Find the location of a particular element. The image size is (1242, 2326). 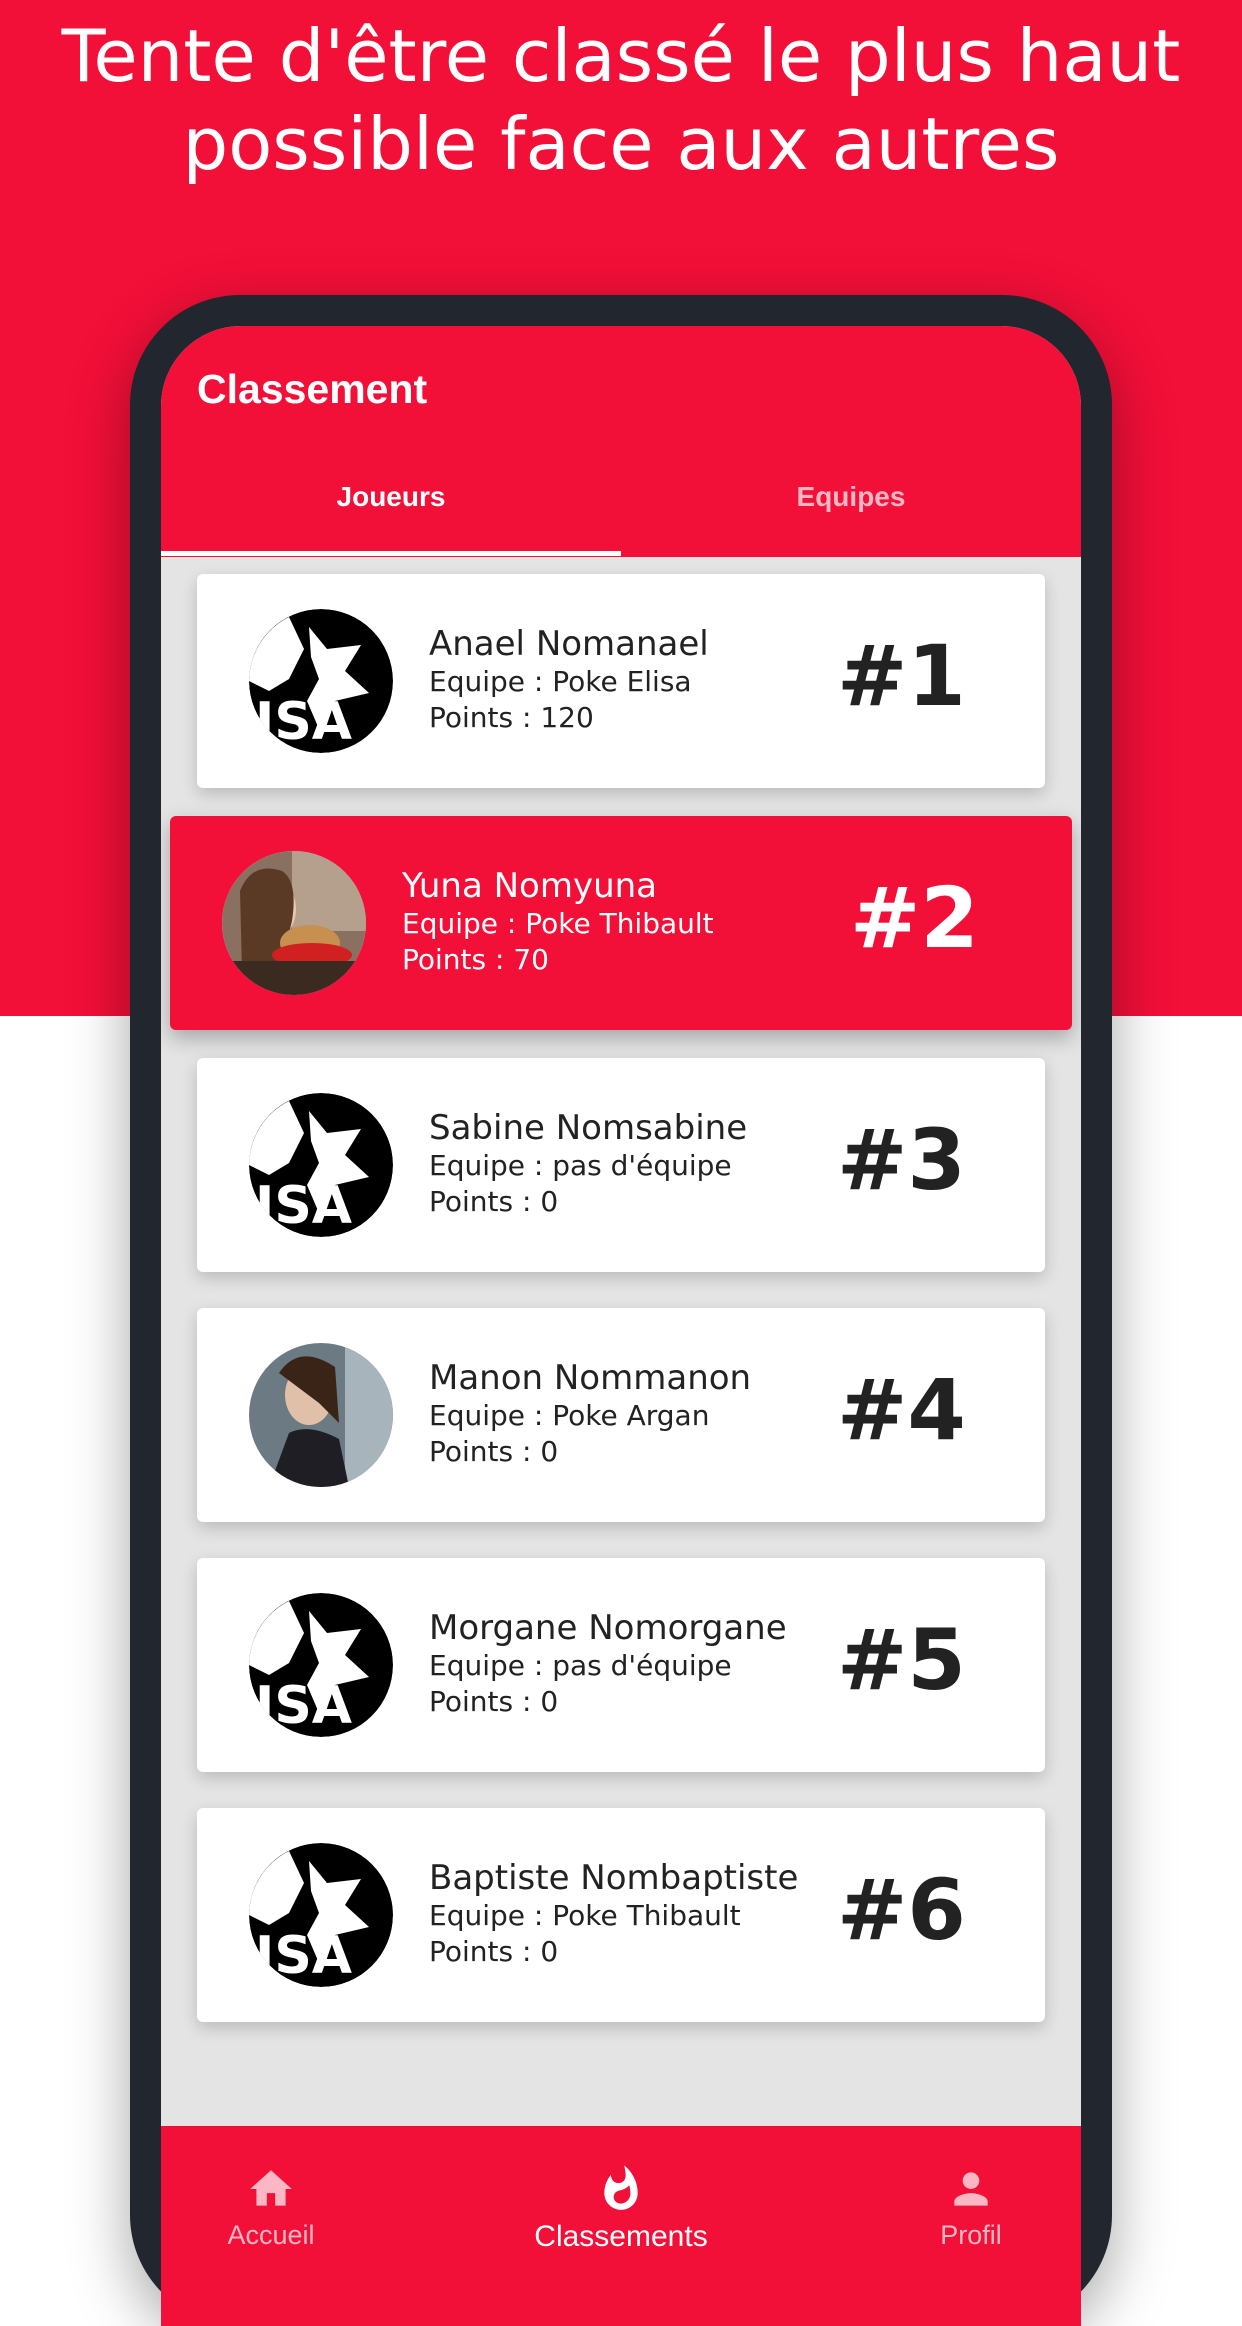

flame-icon is located at coordinates (621, 2187).